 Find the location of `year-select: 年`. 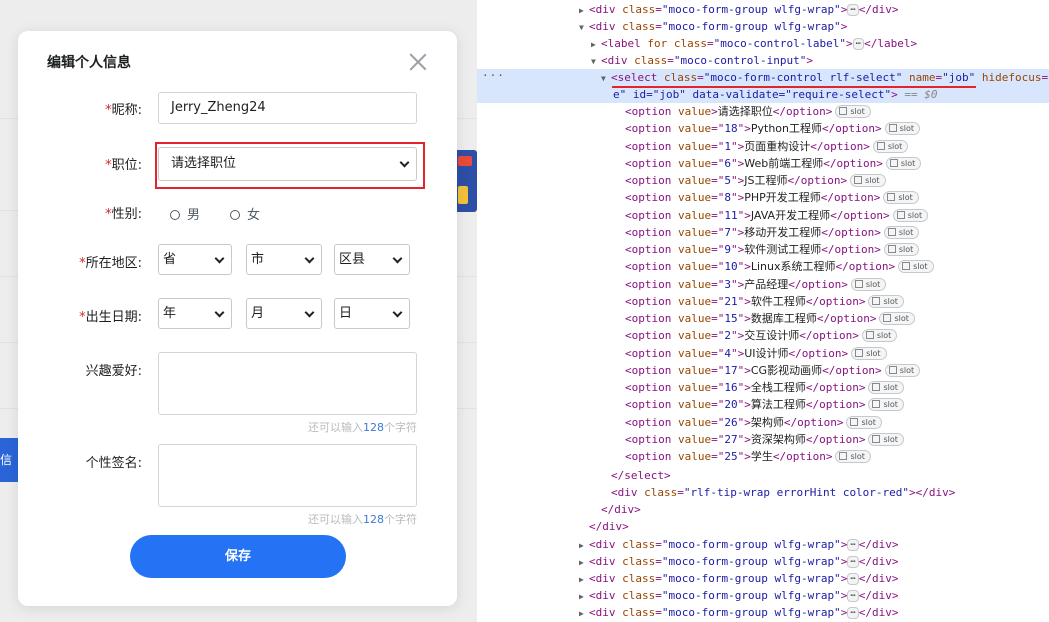

year-select: 年 is located at coordinates (195, 313).